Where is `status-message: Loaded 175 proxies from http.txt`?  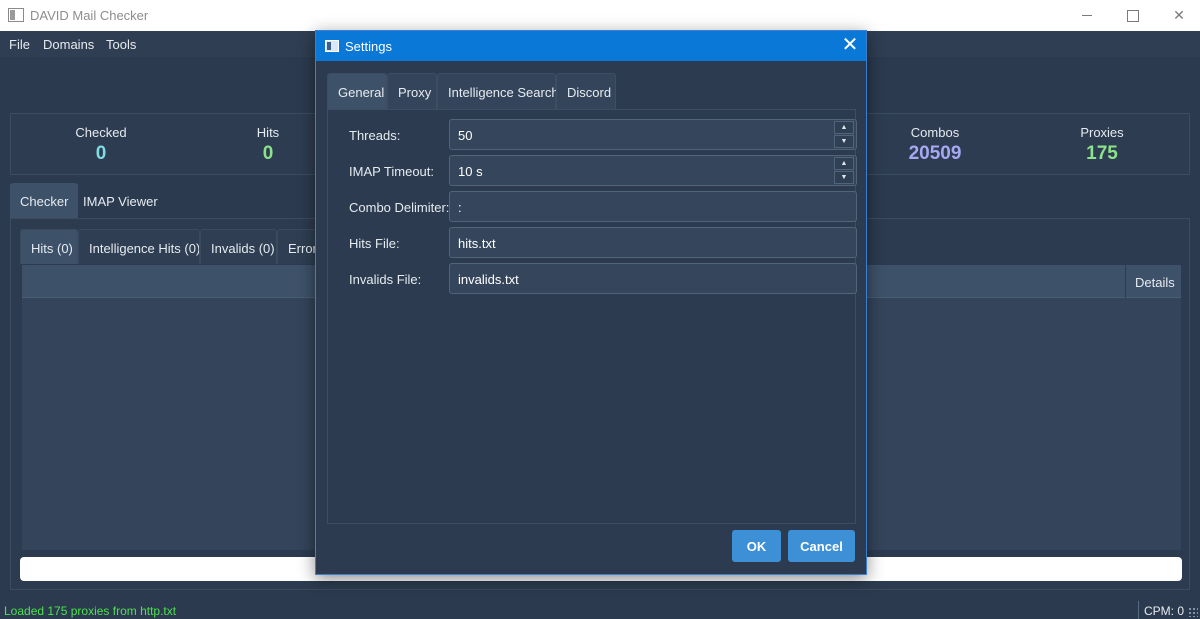 status-message: Loaded 175 proxies from http.txt is located at coordinates (90, 611).